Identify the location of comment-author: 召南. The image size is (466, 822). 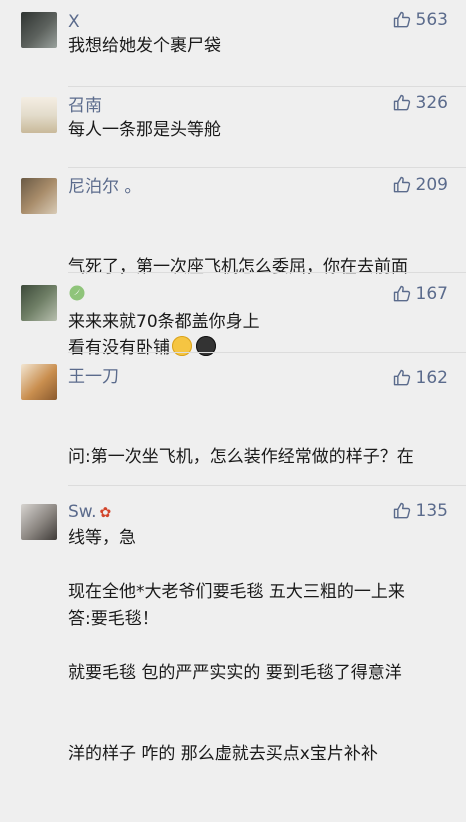
(85, 106).